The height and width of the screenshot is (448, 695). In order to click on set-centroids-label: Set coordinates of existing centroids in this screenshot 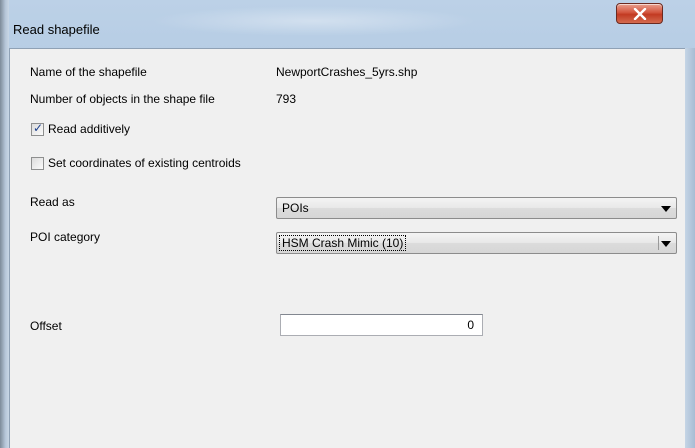, I will do `click(144, 163)`.